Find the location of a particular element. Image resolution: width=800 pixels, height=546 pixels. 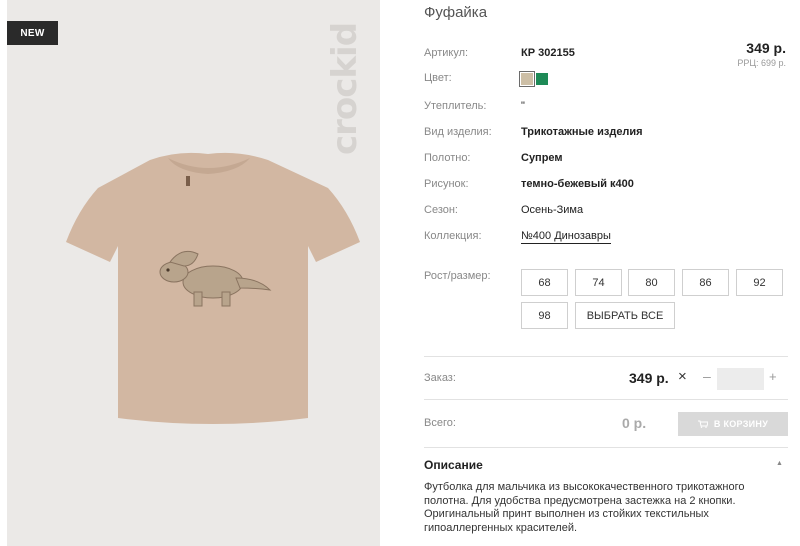

total-value: 0 р. is located at coordinates (634, 423).